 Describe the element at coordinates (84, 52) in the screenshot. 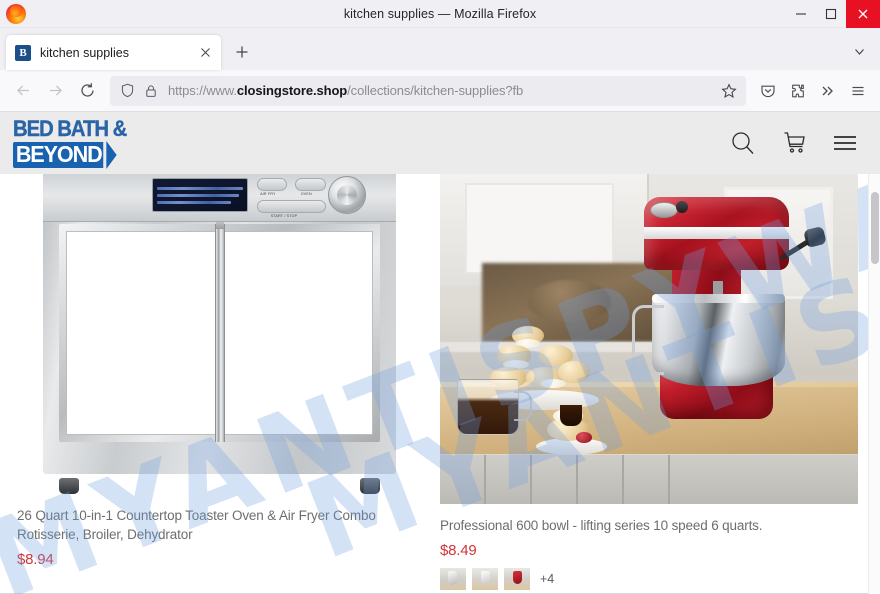

I see `tab-title: kitchen supplies` at that location.